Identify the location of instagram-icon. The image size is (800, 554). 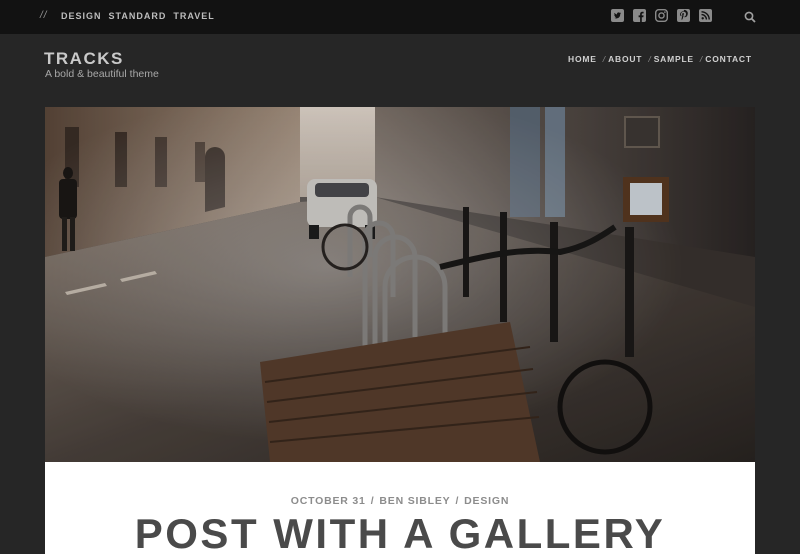
(661, 15).